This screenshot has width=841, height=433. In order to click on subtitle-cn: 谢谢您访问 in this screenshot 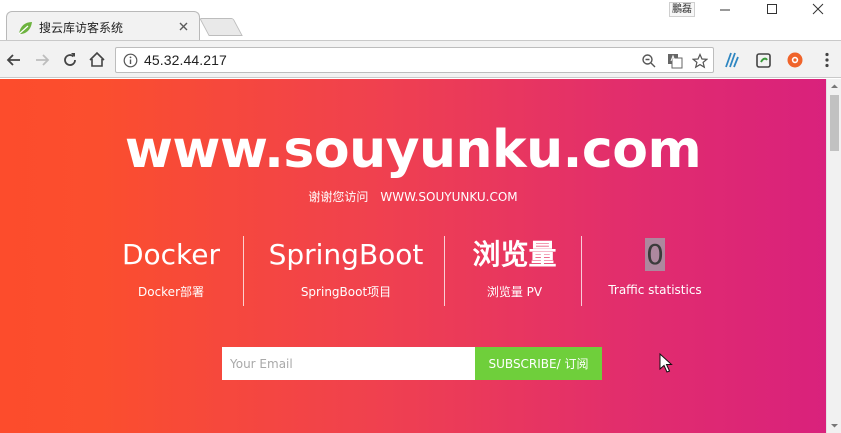, I will do `click(338, 197)`.